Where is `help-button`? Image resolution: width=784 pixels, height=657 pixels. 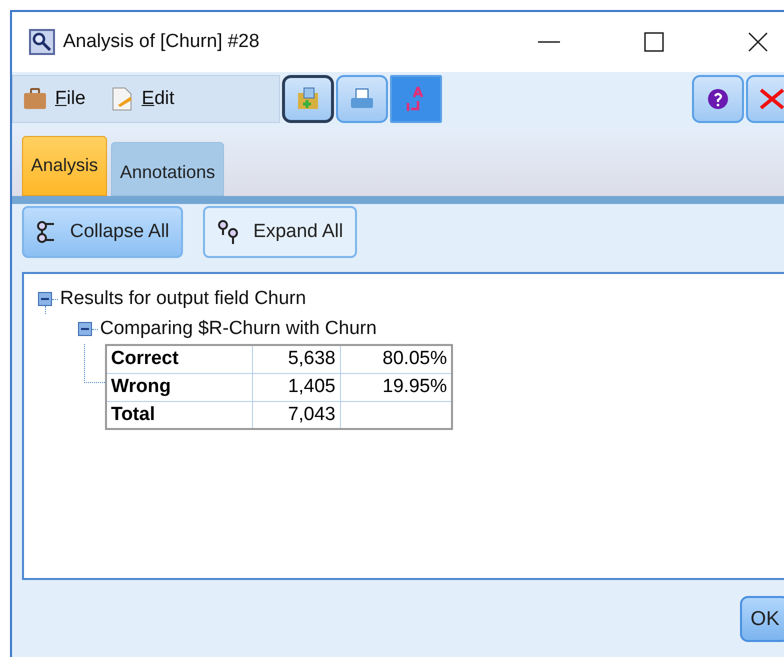
help-button is located at coordinates (718, 99).